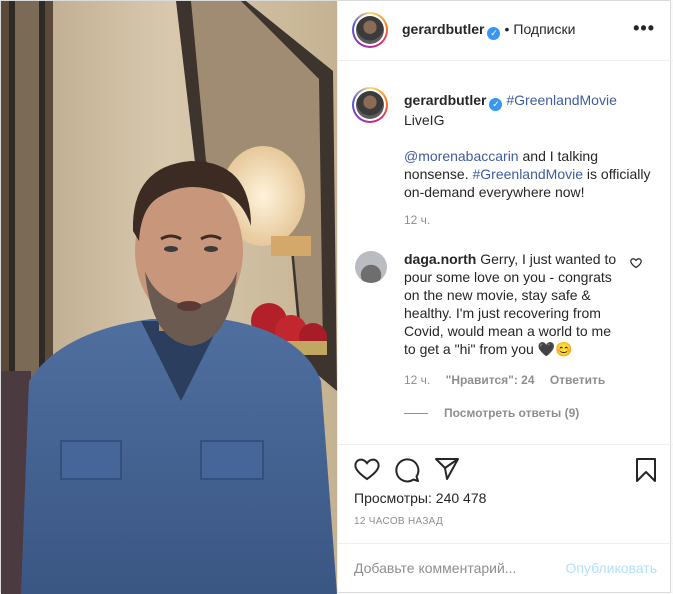 The image size is (673, 594). I want to click on replies-divider, so click(416, 414).